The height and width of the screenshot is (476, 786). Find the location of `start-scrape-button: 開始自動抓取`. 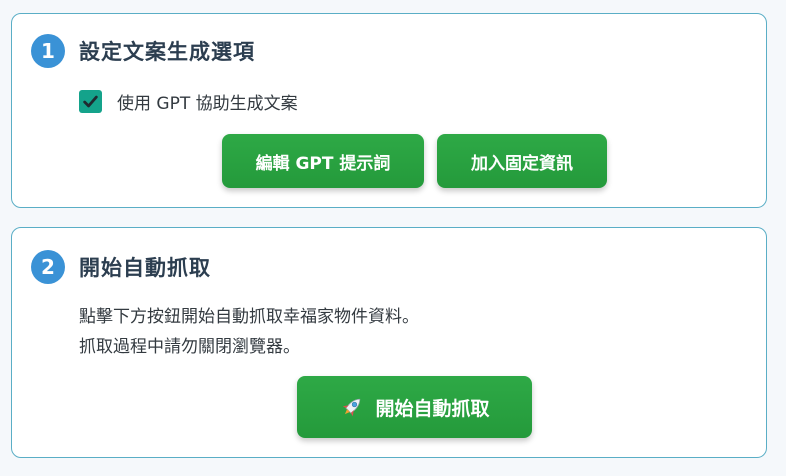

start-scrape-button: 開始自動抓取 is located at coordinates (414, 407).